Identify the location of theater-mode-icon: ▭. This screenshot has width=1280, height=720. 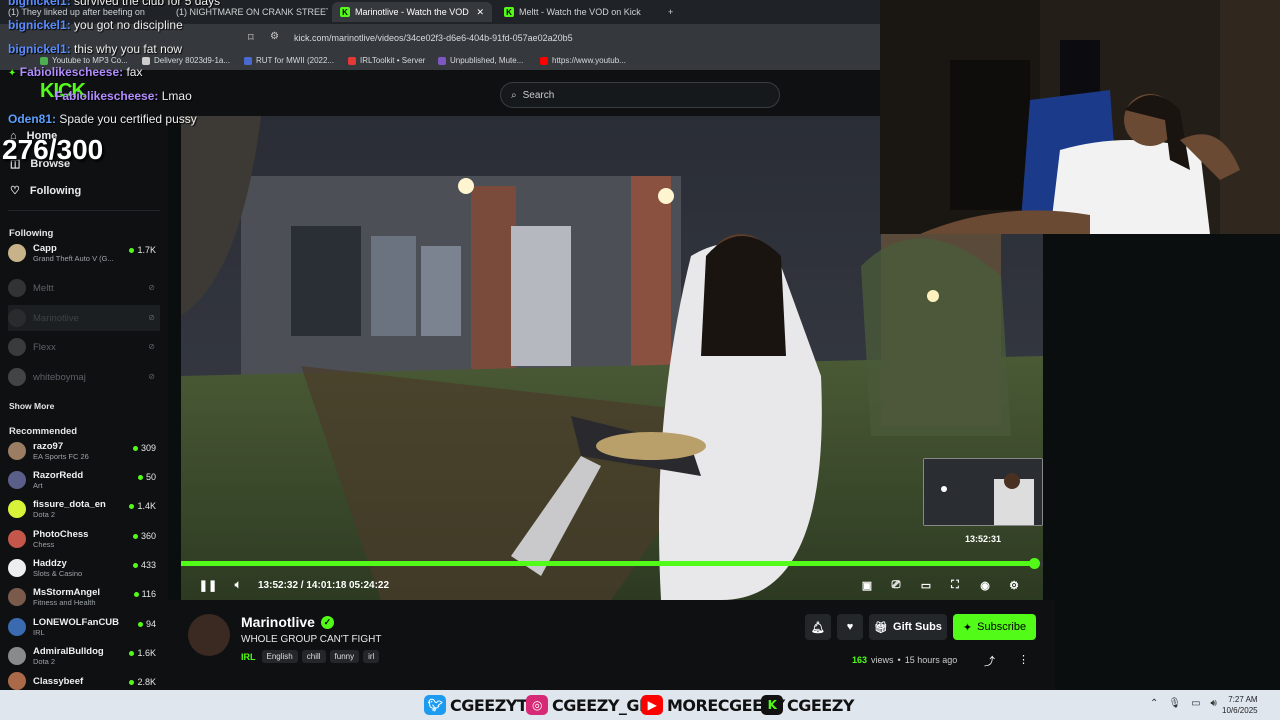
(926, 585).